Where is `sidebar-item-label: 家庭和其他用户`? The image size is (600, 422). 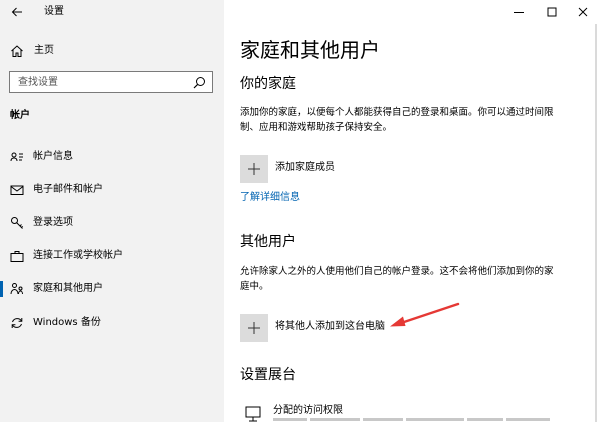 sidebar-item-label: 家庭和其他用户 is located at coordinates (68, 288).